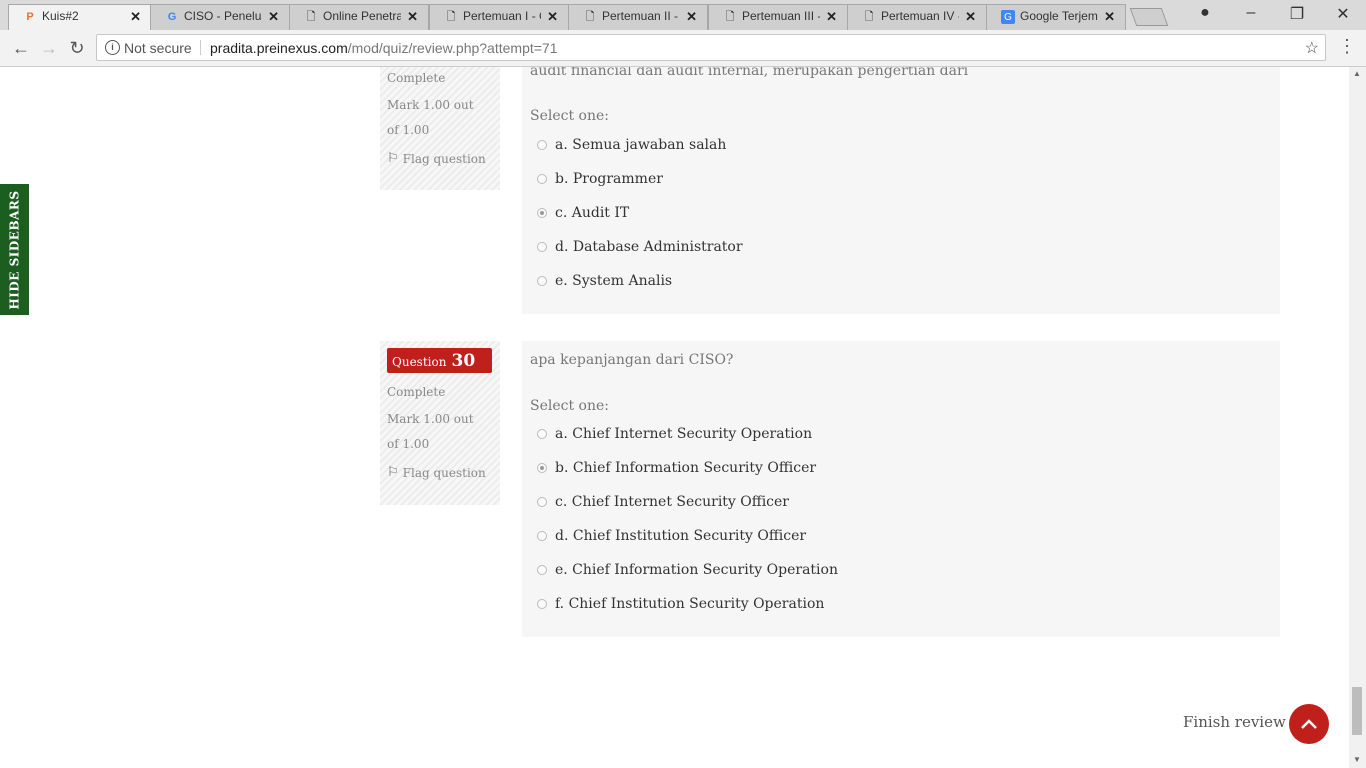 The width and height of the screenshot is (1366, 768). Describe the element at coordinates (672, 502) in the screenshot. I see `answer-text: c. Chief Internet Security Officer` at that location.